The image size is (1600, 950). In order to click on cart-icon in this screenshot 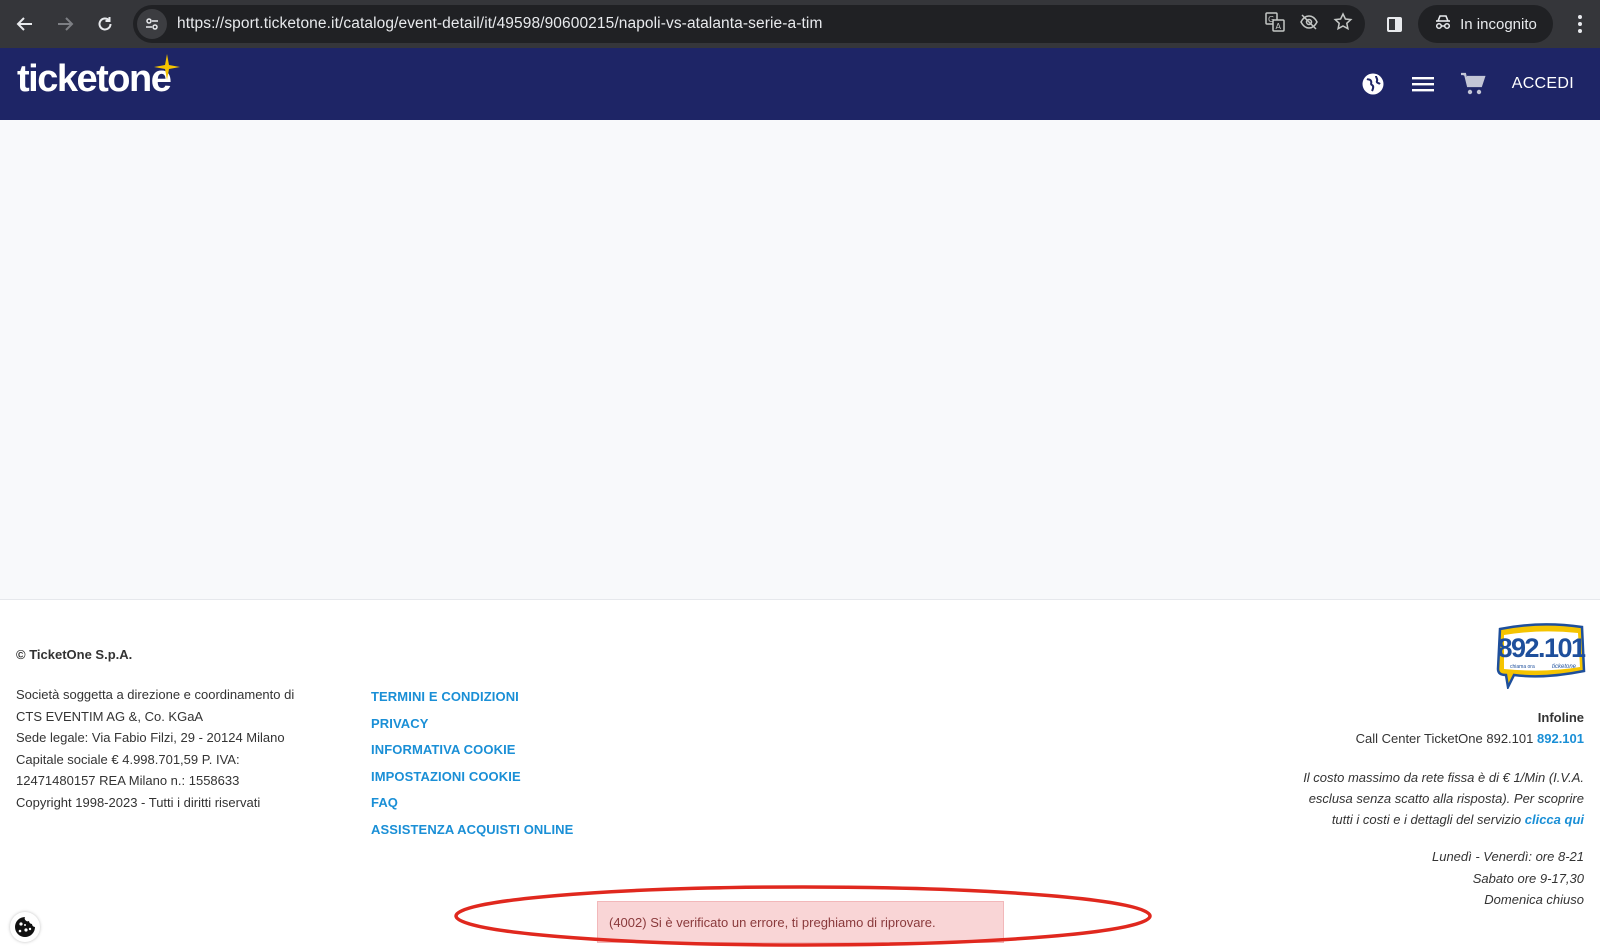, I will do `click(1473, 84)`.